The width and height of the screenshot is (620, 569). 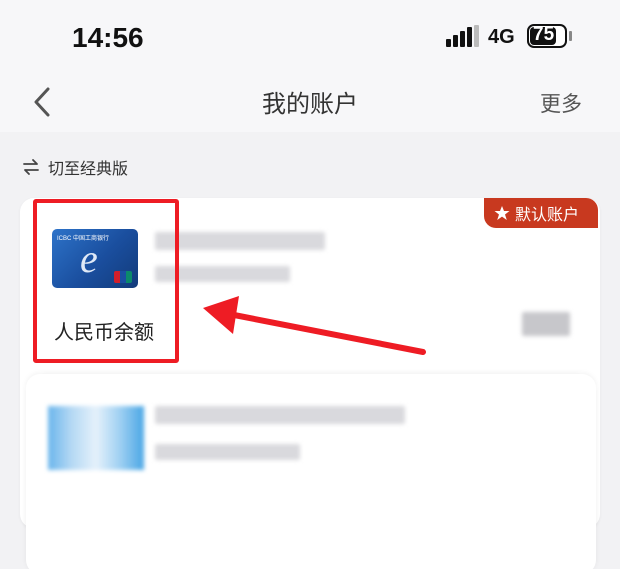 I want to click on redacted-account-number-secondary, so click(x=227, y=452).